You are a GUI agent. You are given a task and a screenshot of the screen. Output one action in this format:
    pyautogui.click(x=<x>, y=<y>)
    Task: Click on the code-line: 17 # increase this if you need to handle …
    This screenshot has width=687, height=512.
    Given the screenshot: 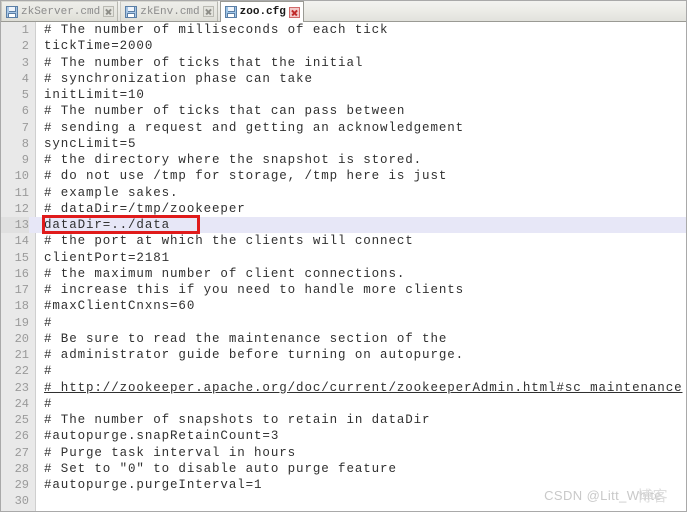 What is the action you would take?
    pyautogui.click(x=343, y=290)
    